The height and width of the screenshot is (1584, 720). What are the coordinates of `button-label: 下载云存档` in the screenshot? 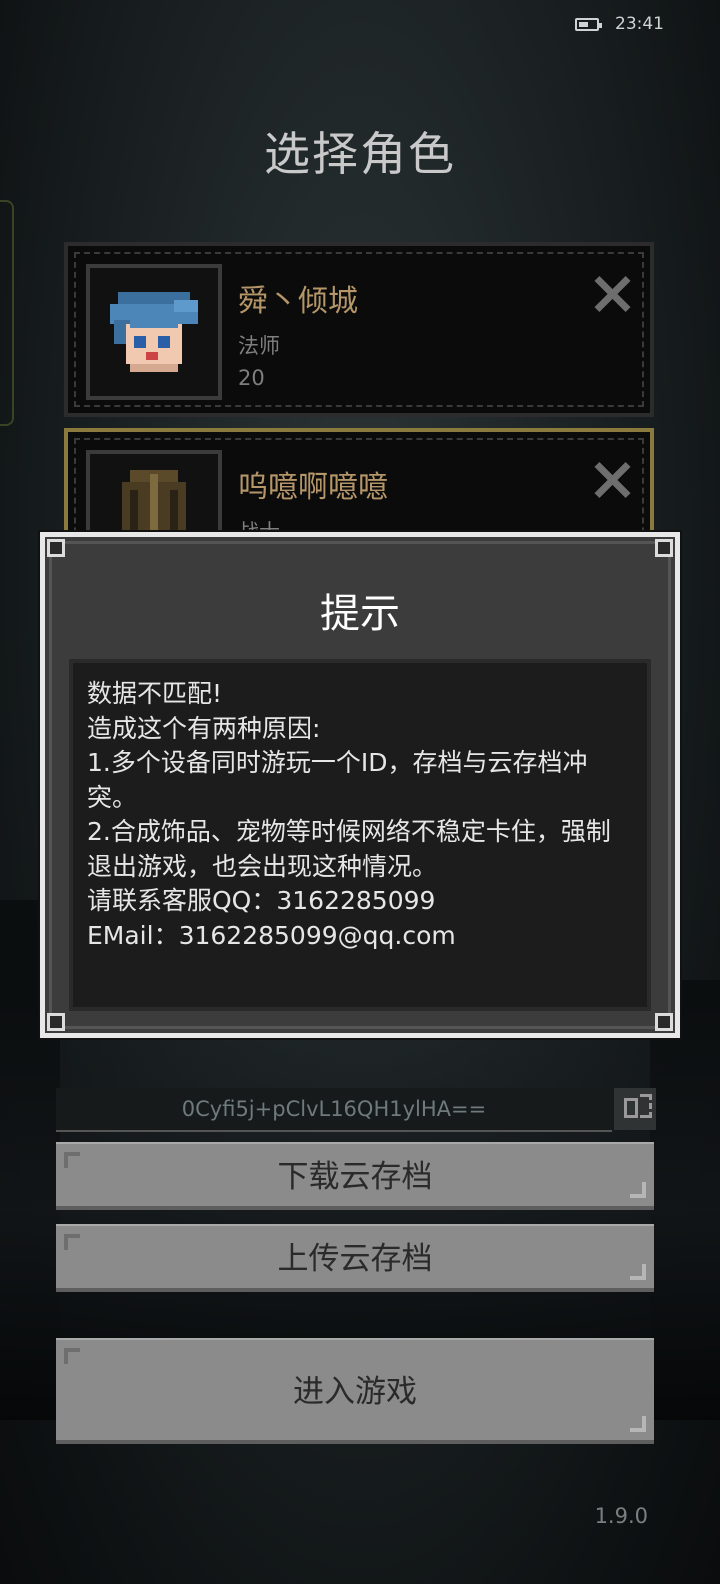 It's located at (355, 1177).